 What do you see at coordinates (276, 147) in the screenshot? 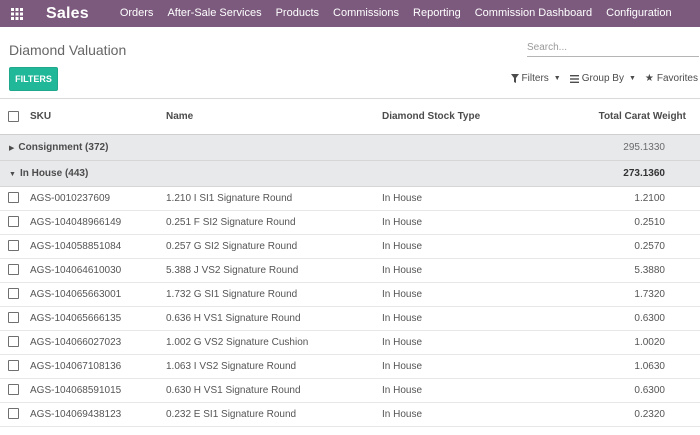
I see `group-label-cell: ▶ Consignment (372)` at bounding box center [276, 147].